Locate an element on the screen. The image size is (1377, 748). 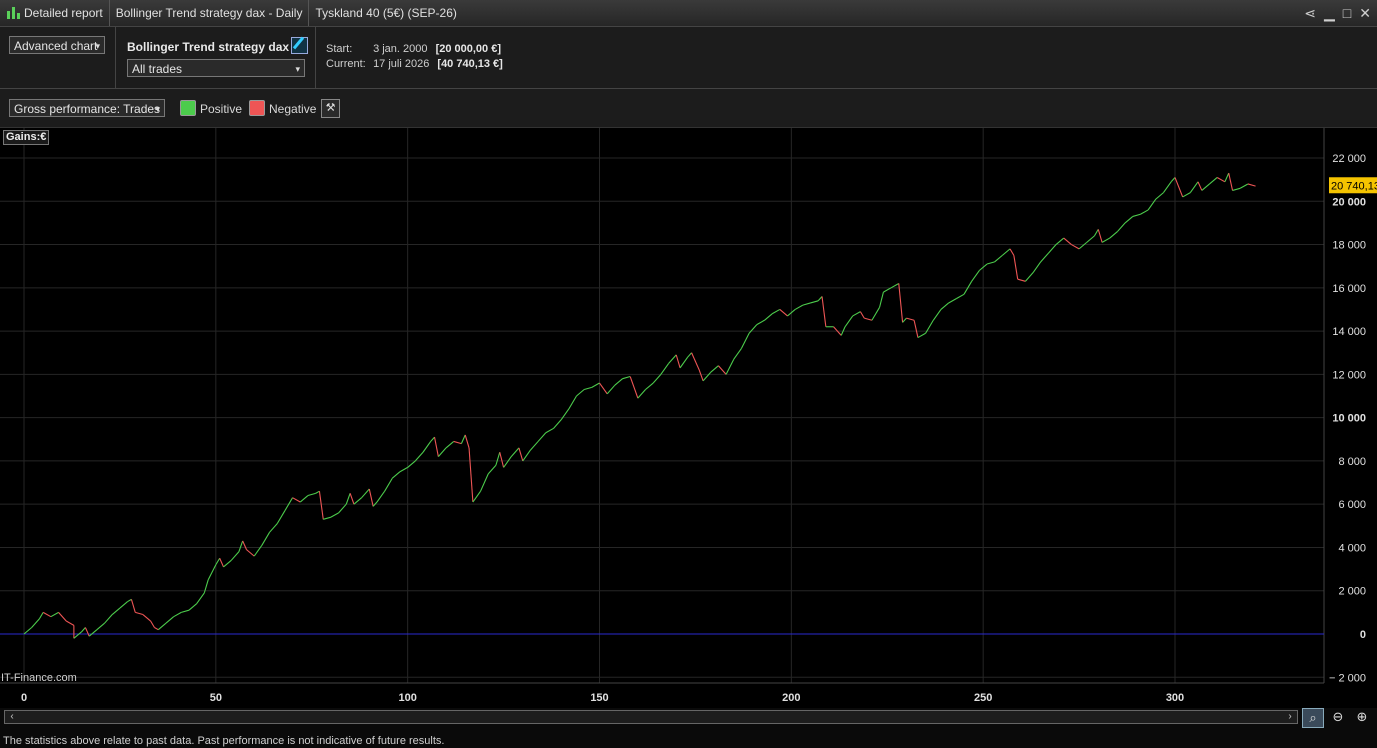
zoom-in-icon: ⊕ is located at coordinates (1362, 717).